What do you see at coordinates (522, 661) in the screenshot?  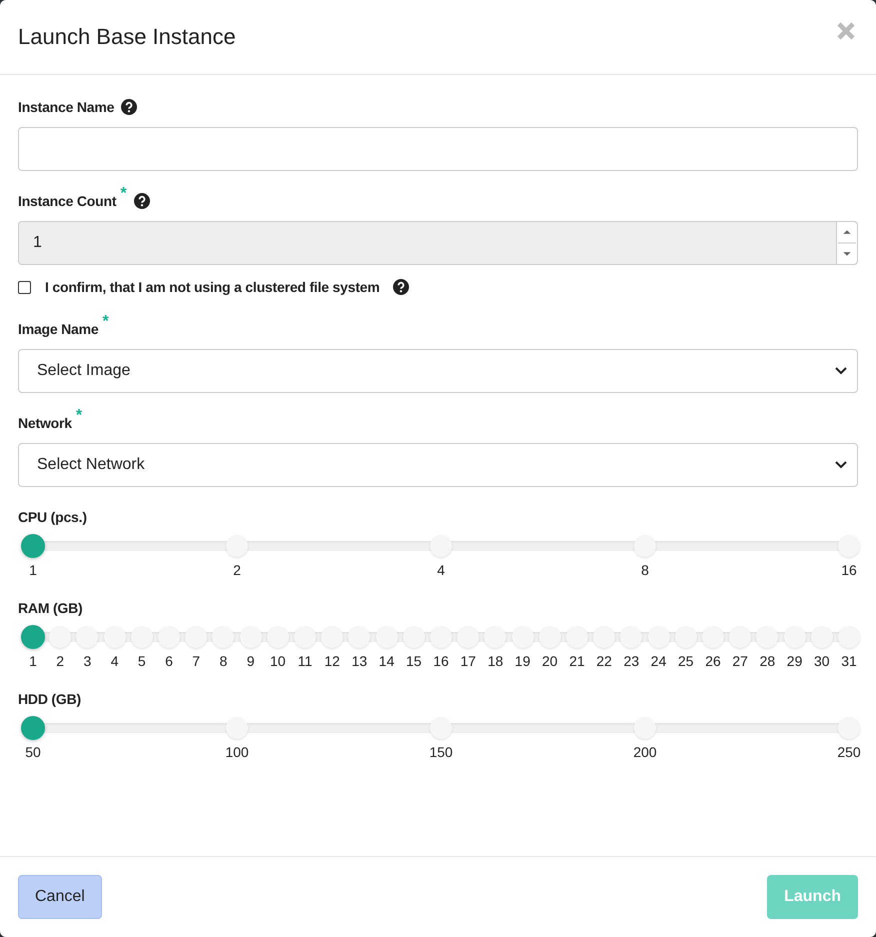 I see `tick-label: 19` at bounding box center [522, 661].